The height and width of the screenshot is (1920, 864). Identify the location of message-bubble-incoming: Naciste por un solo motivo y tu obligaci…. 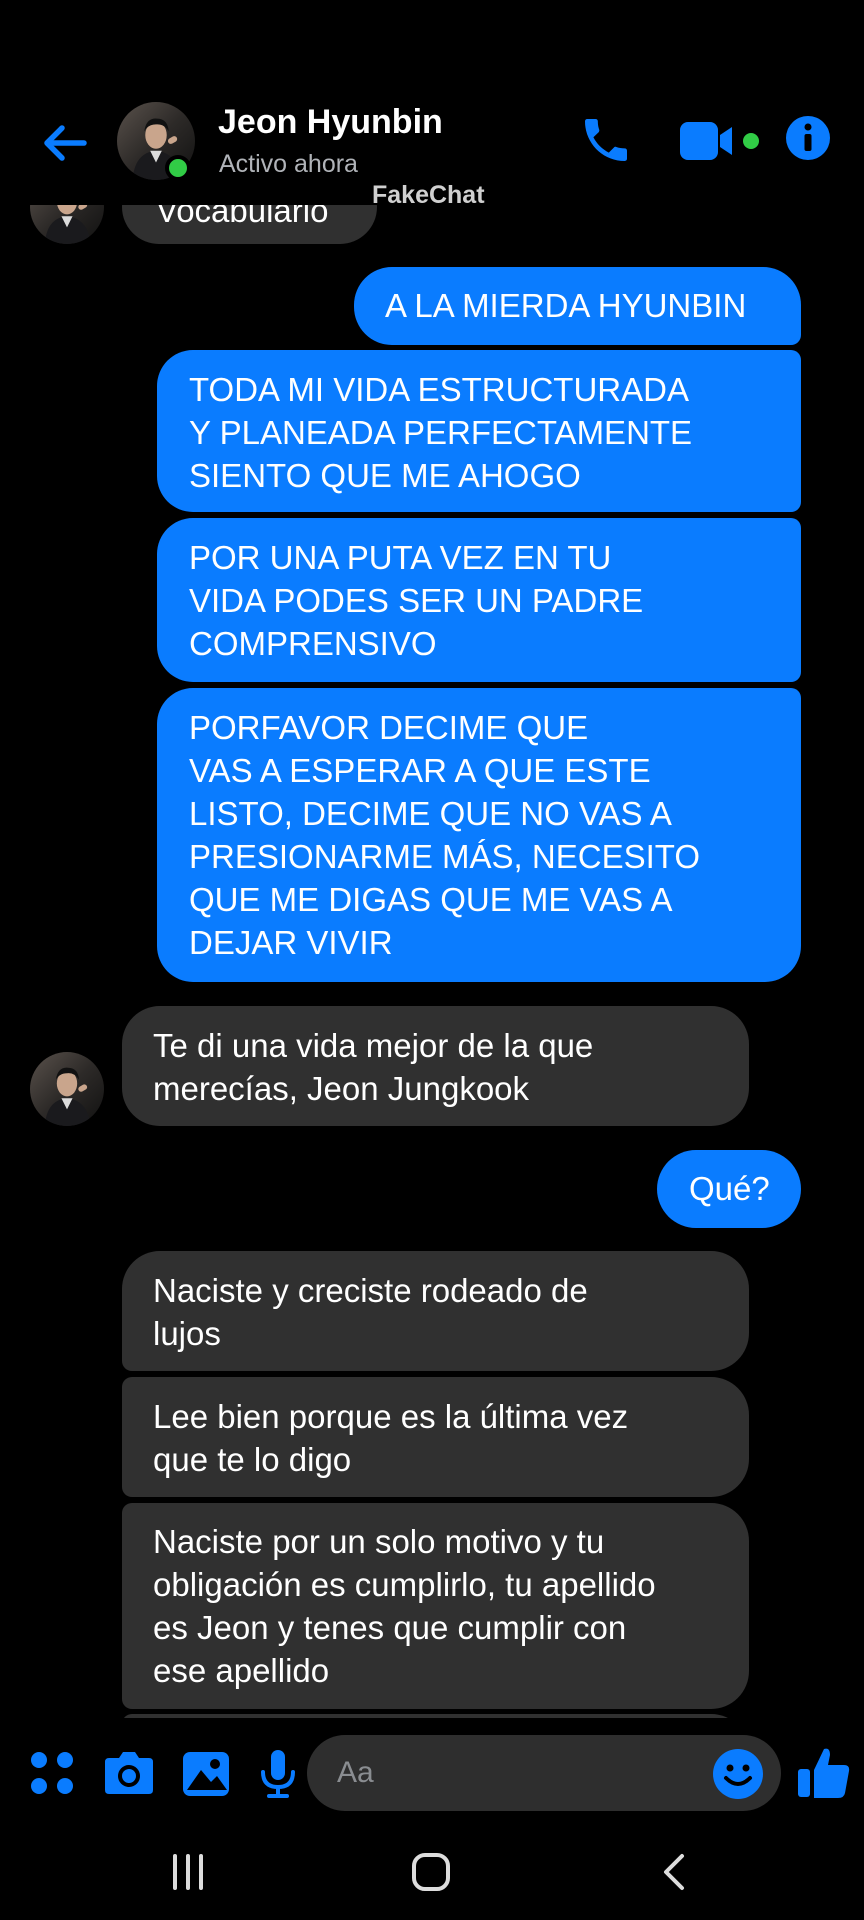
(435, 1606).